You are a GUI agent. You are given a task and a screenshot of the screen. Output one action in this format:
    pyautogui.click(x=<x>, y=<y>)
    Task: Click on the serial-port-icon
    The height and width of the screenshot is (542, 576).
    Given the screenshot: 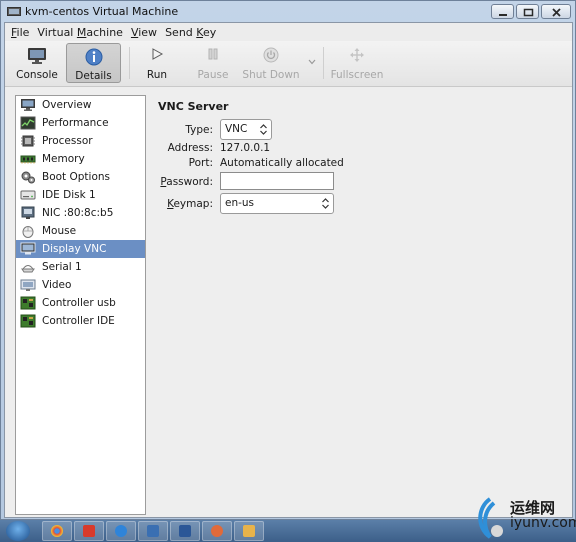 What is the action you would take?
    pyautogui.click(x=28, y=269)
    